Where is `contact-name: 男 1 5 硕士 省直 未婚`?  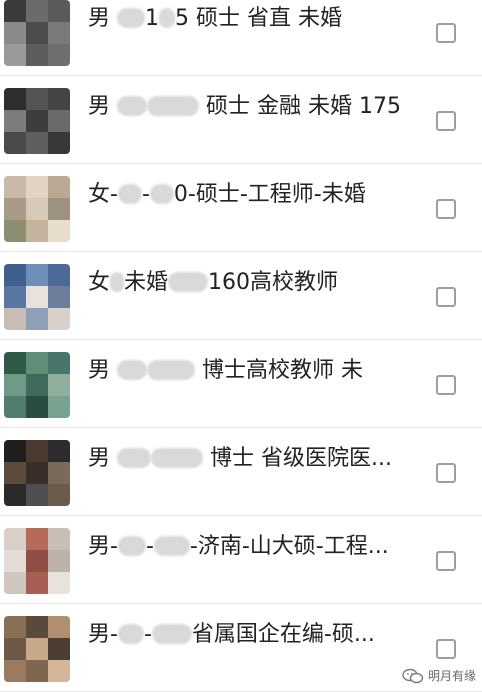
contact-name: 男 1 5 硕士 省直 未婚 is located at coordinates (253, 19).